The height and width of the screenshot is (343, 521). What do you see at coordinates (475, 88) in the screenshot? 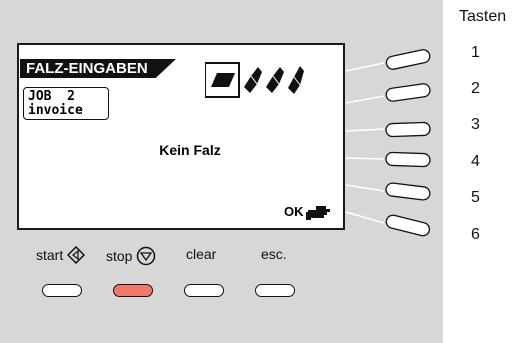
I see `key-number-2: 2` at bounding box center [475, 88].